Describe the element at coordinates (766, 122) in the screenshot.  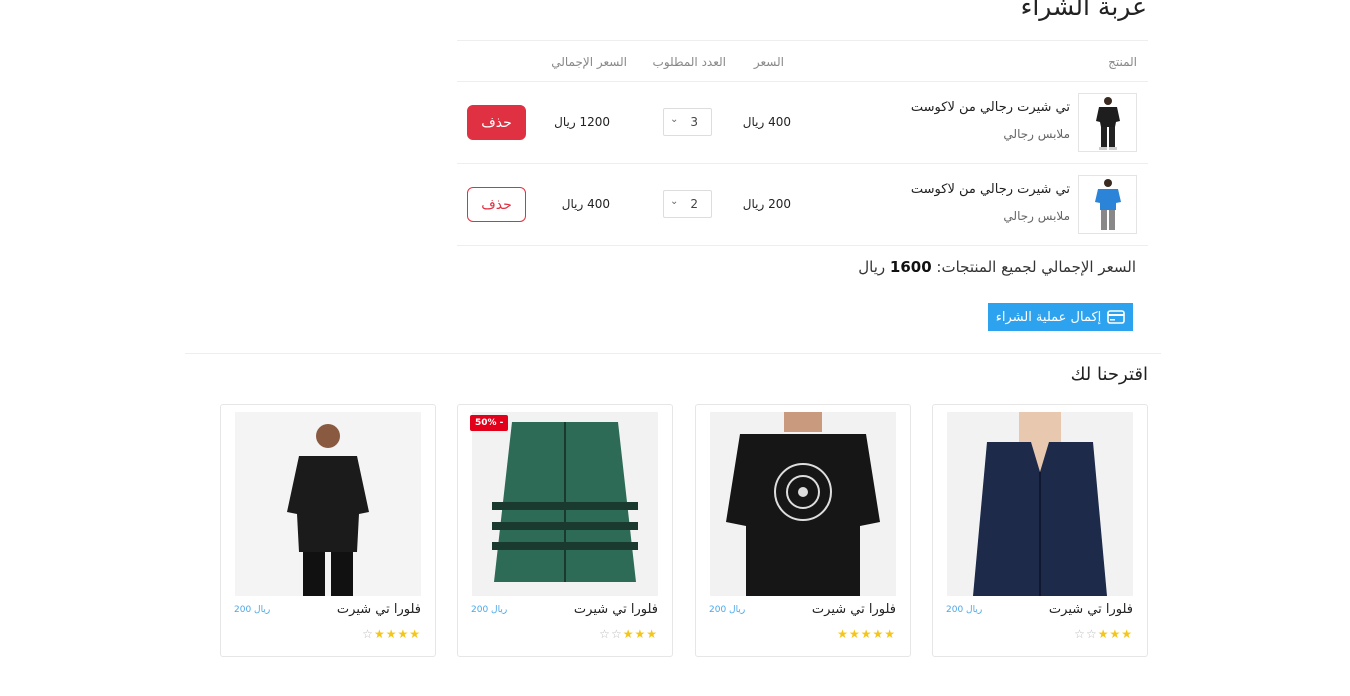
I see `unit-price: 400 ريال` at that location.